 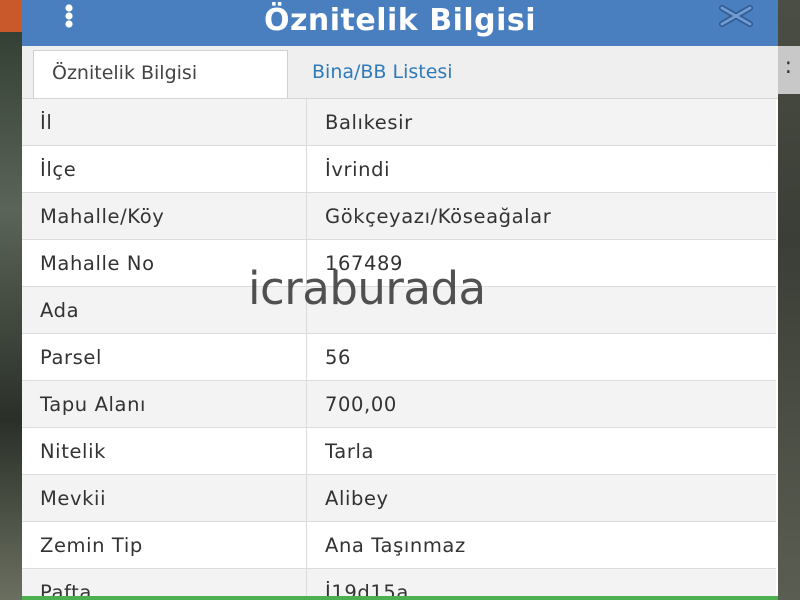 What do you see at coordinates (164, 404) in the screenshot?
I see `attribute-key: Tapu Alanı` at bounding box center [164, 404].